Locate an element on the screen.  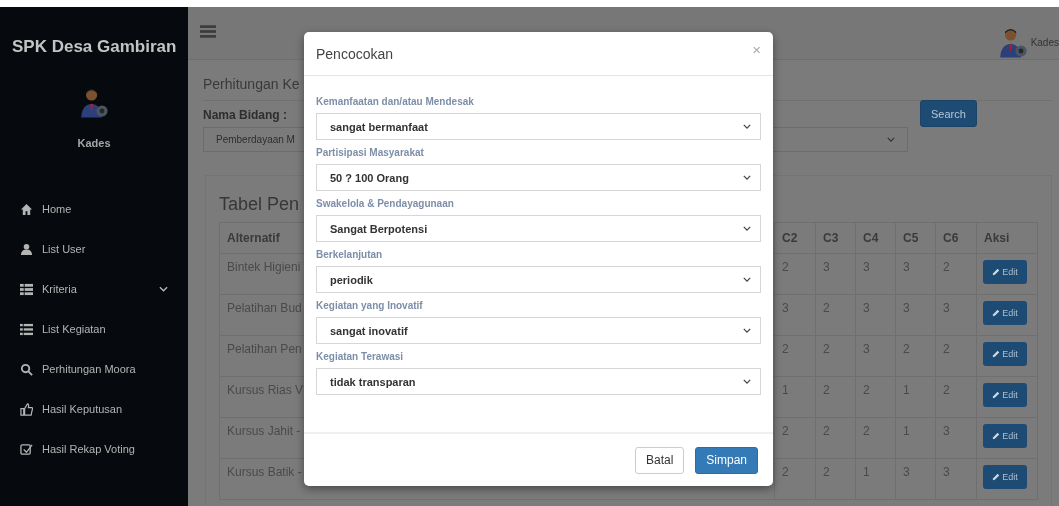
column-header: C5 is located at coordinates (916, 238).